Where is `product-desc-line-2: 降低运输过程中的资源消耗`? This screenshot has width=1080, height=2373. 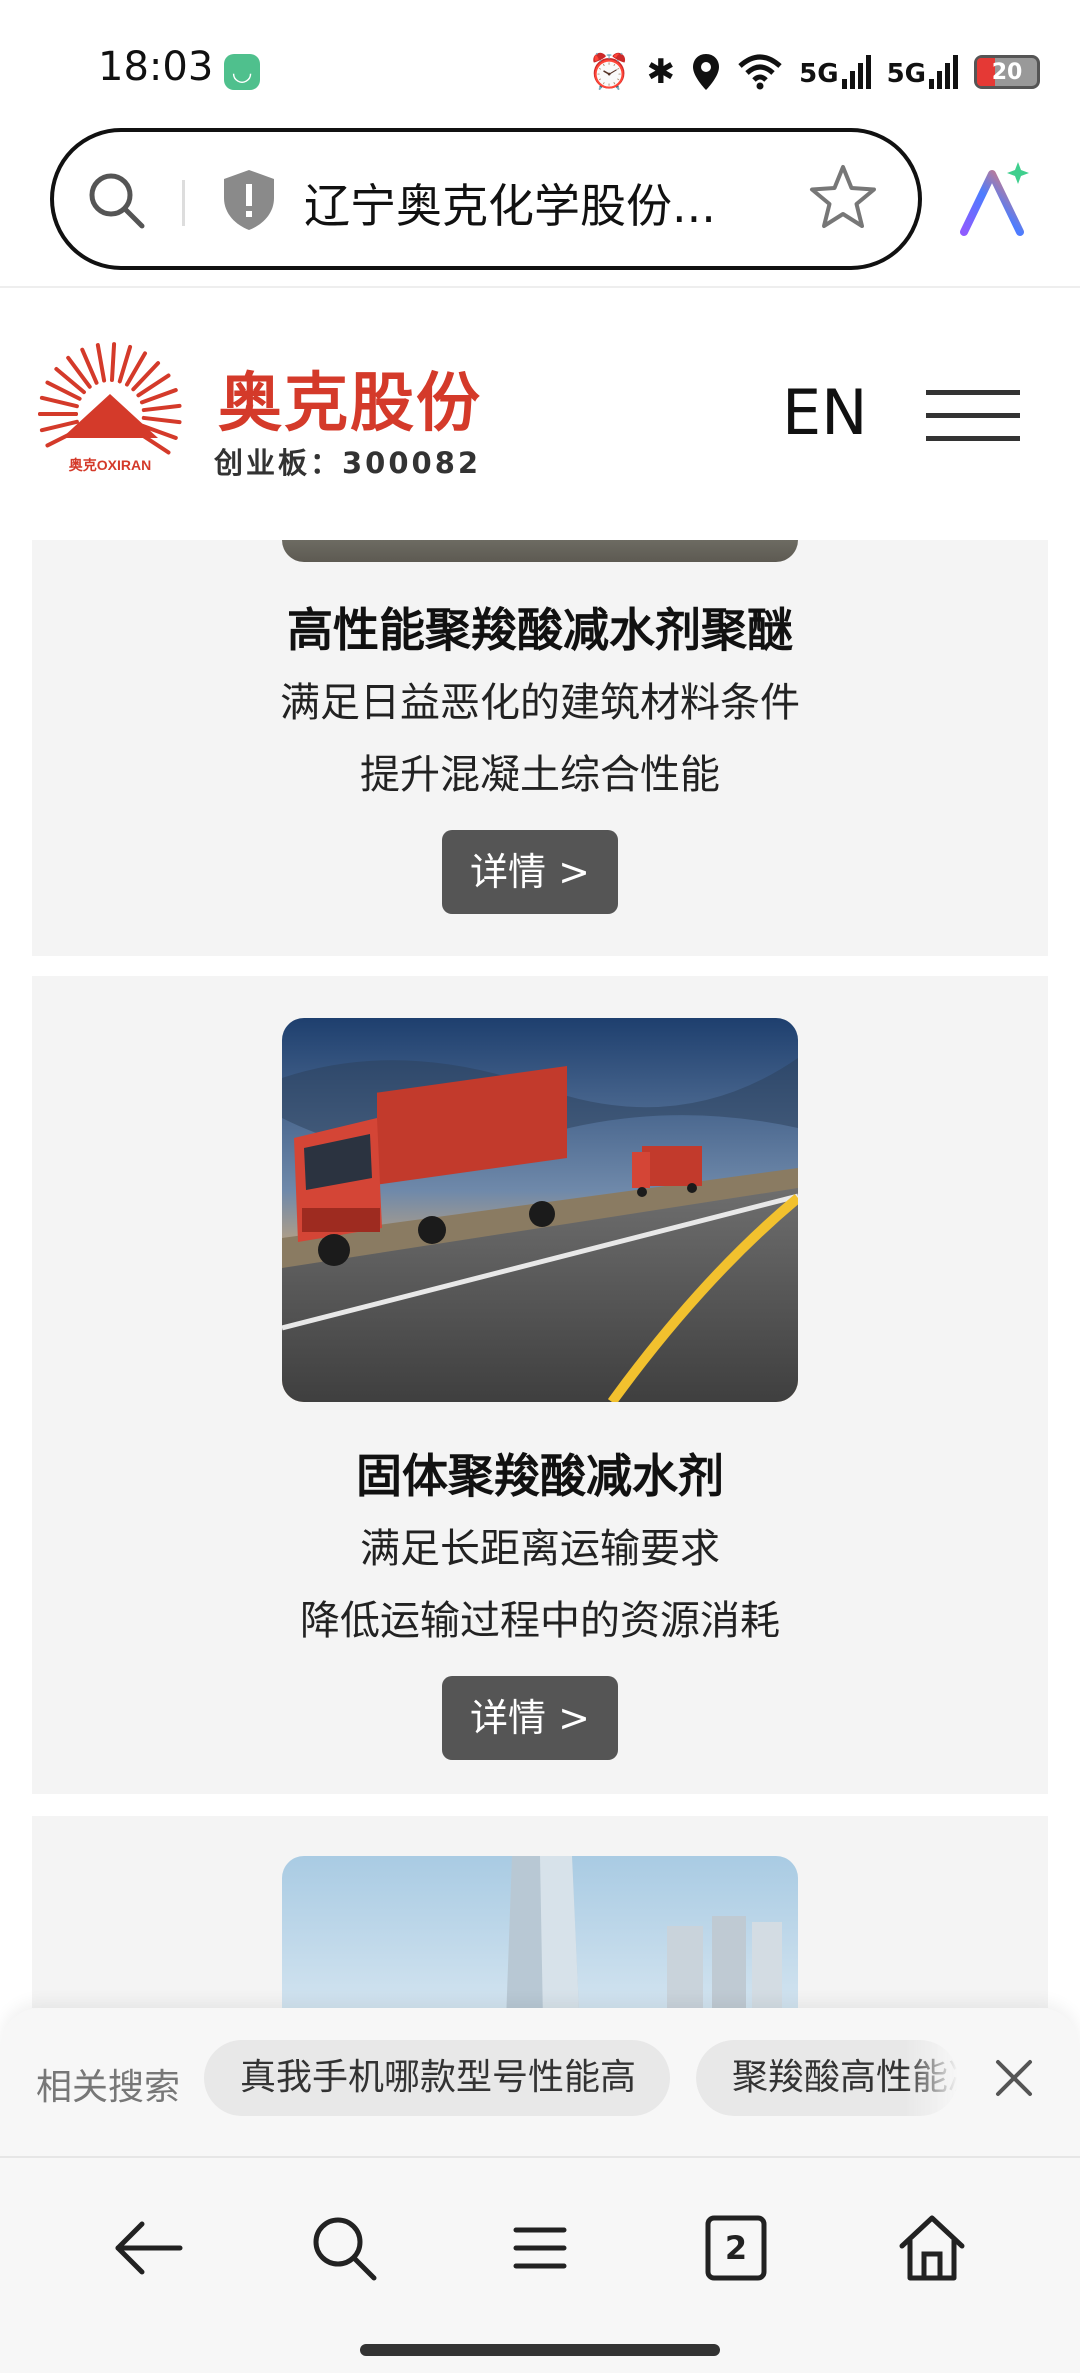
product-desc-line-2: 降低运输过程中的资源消耗 is located at coordinates (540, 1621).